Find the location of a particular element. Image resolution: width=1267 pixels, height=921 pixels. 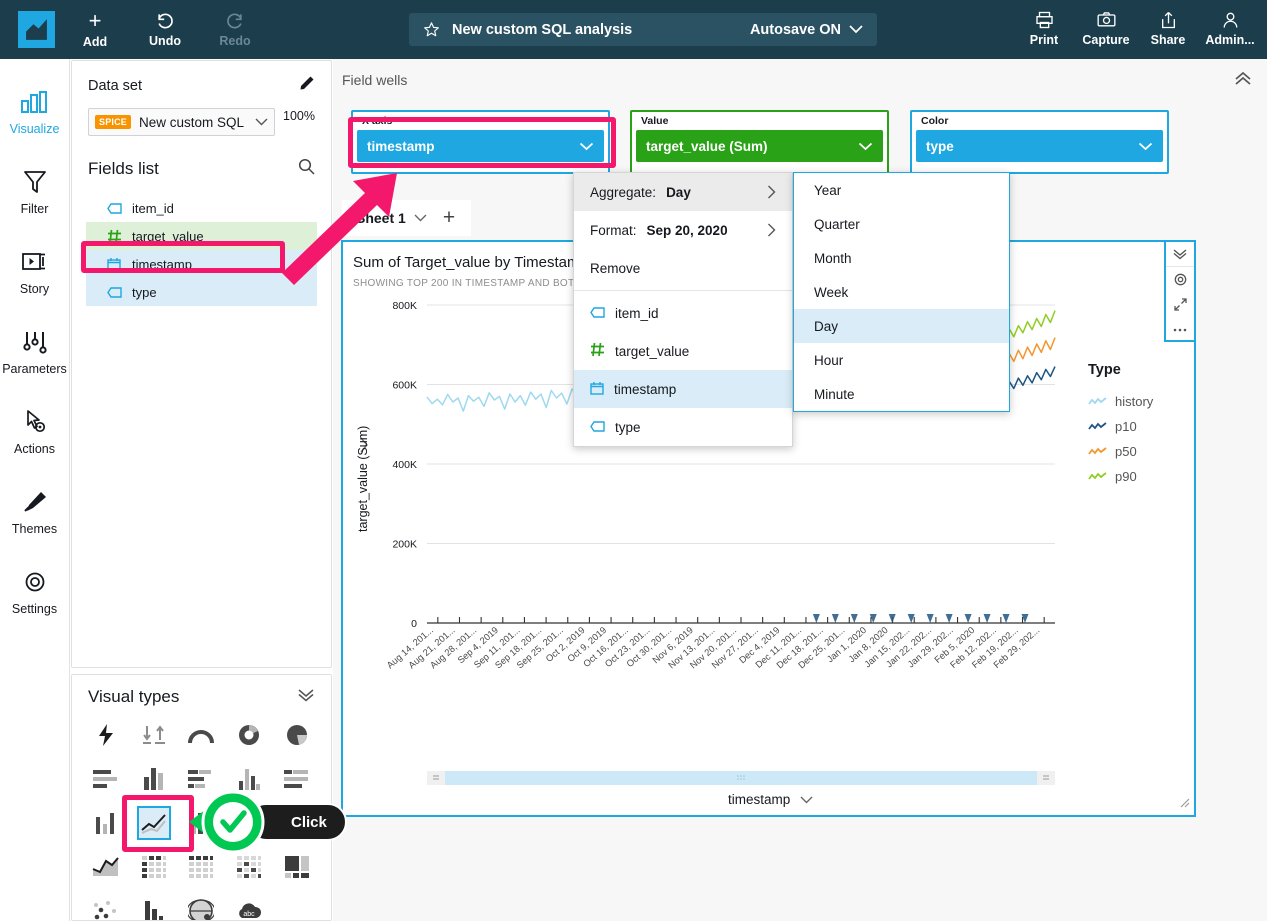

sidebar-item-story: Story is located at coordinates (34, 271).